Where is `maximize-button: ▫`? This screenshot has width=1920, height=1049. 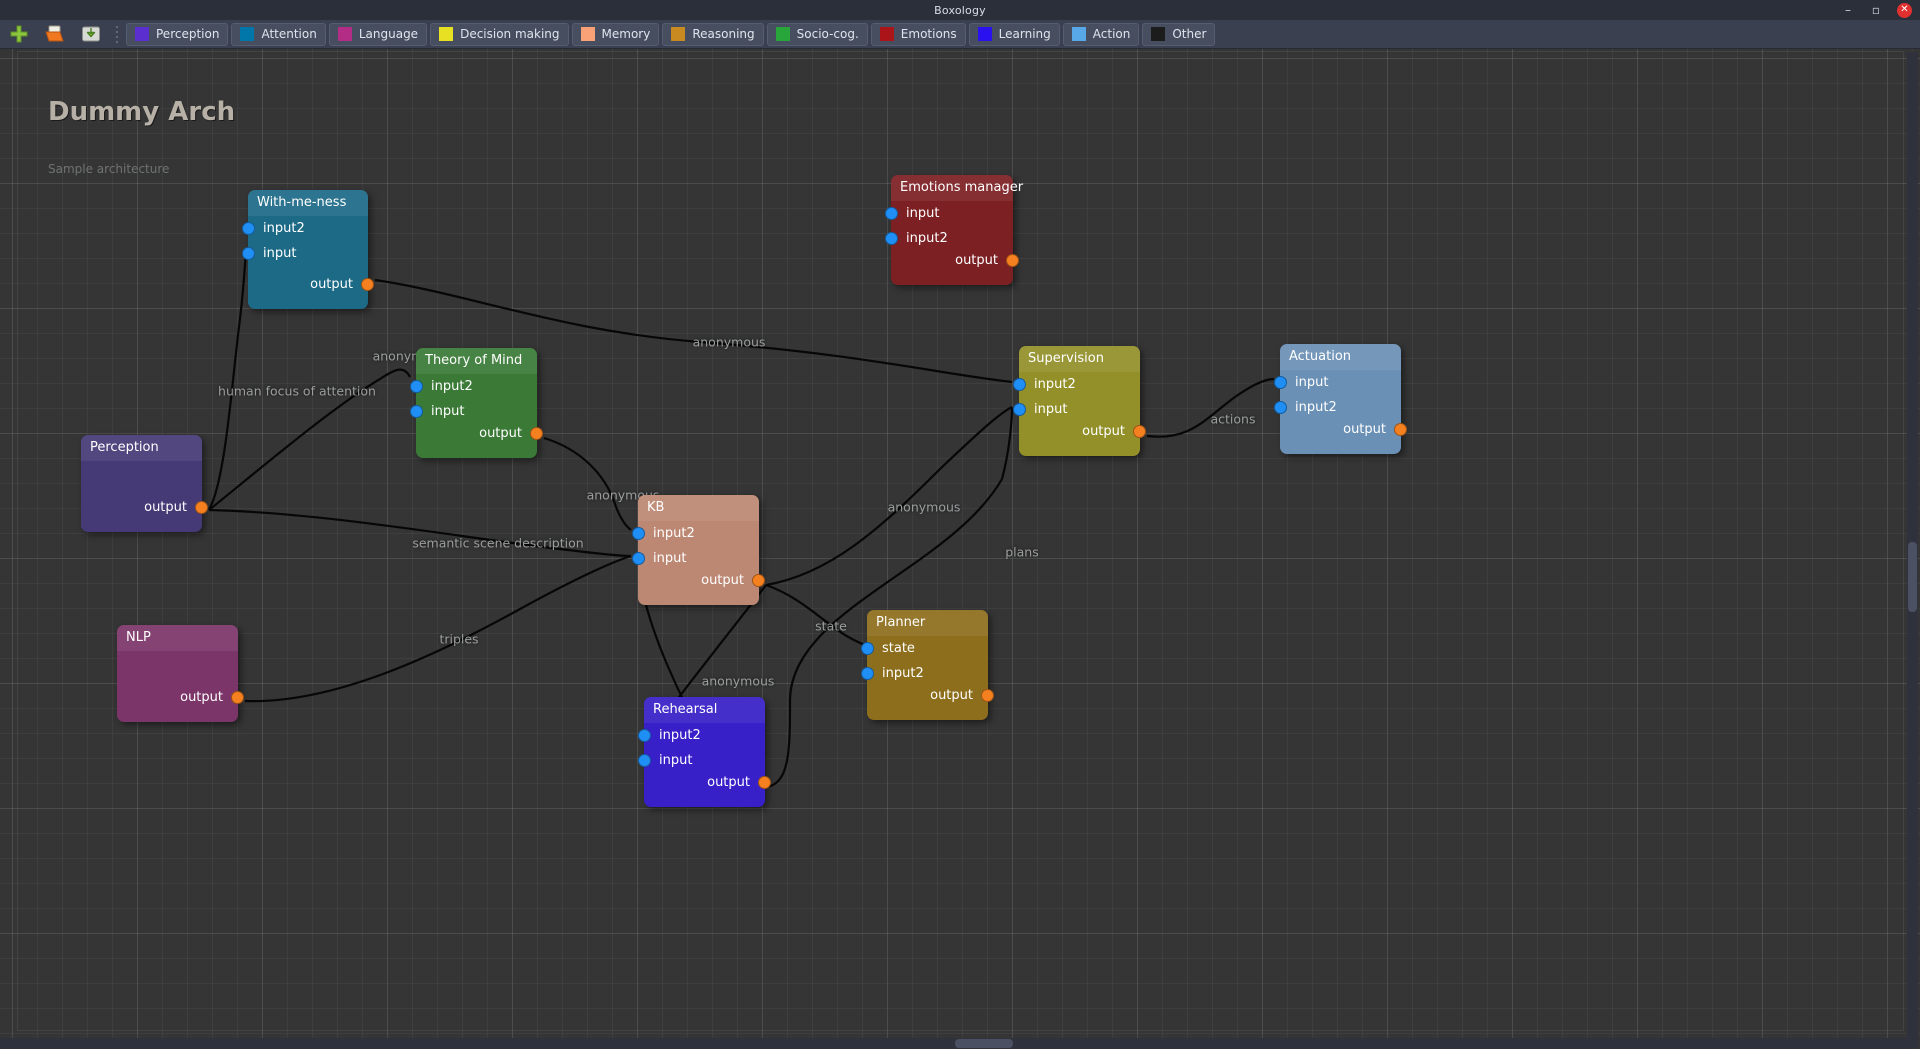
maximize-button: ▫ is located at coordinates (1876, 10).